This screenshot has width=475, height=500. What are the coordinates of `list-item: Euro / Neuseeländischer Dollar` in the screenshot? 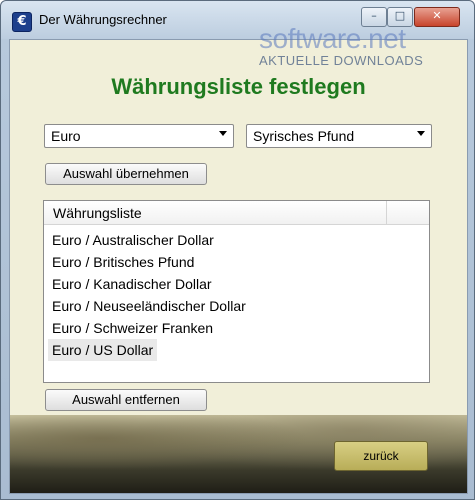 It's located at (149, 306).